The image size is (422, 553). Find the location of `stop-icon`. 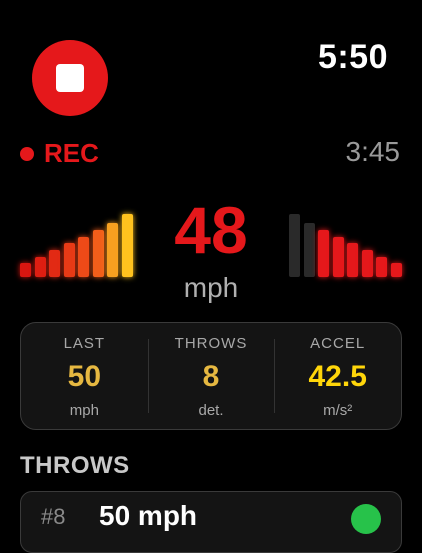

stop-icon is located at coordinates (70, 78).